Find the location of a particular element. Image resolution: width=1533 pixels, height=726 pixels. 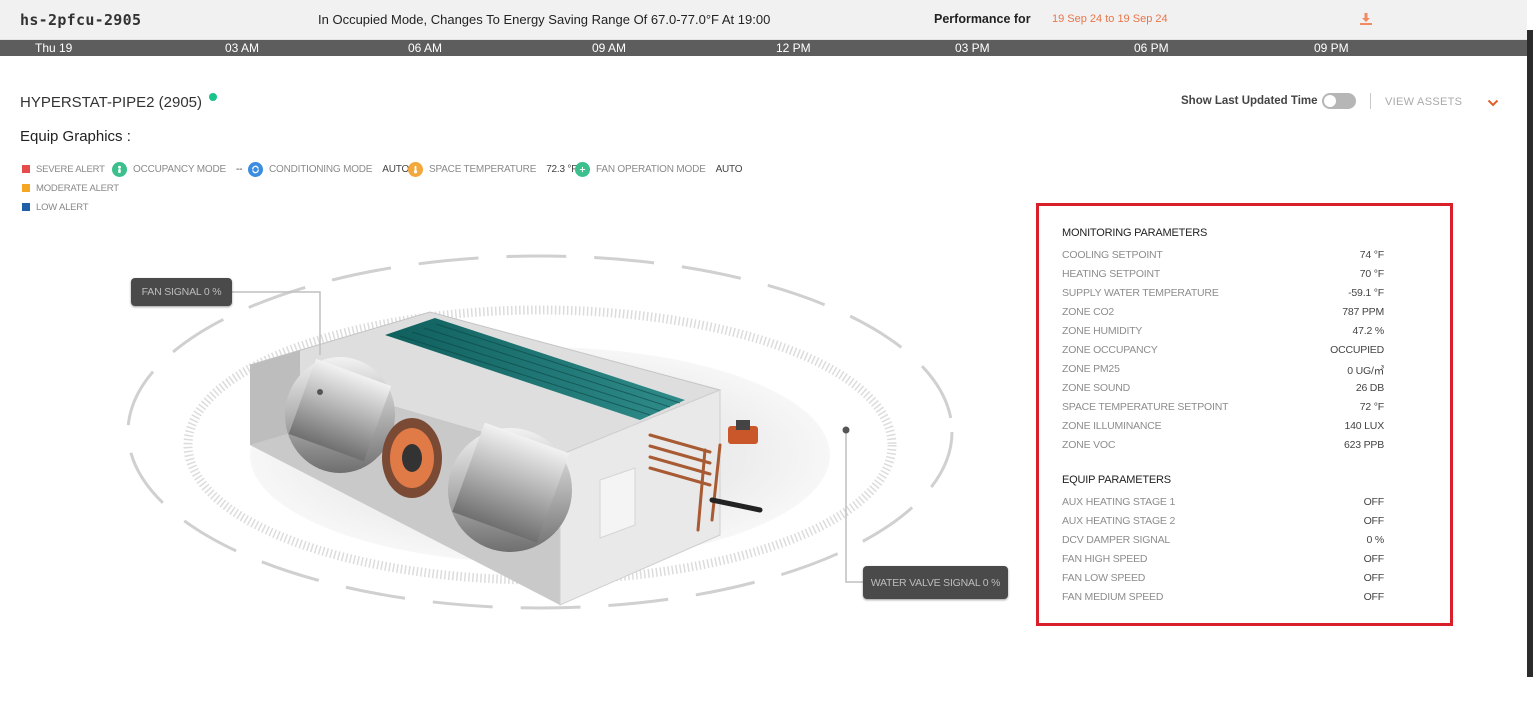

param-label: ZONE OCCUPANCY is located at coordinates (1110, 350).